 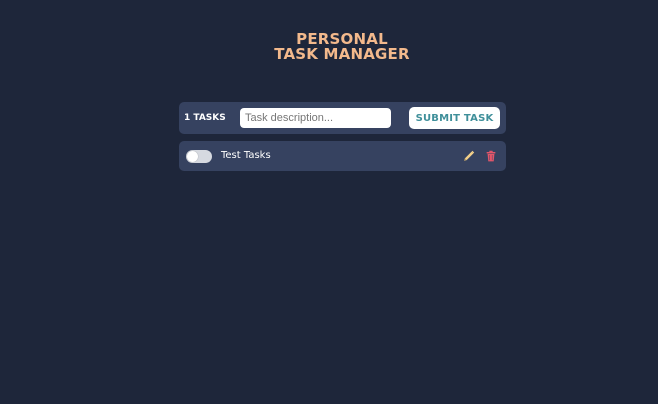 I want to click on submit-task-button: SUBMIT TASK, so click(x=454, y=118).